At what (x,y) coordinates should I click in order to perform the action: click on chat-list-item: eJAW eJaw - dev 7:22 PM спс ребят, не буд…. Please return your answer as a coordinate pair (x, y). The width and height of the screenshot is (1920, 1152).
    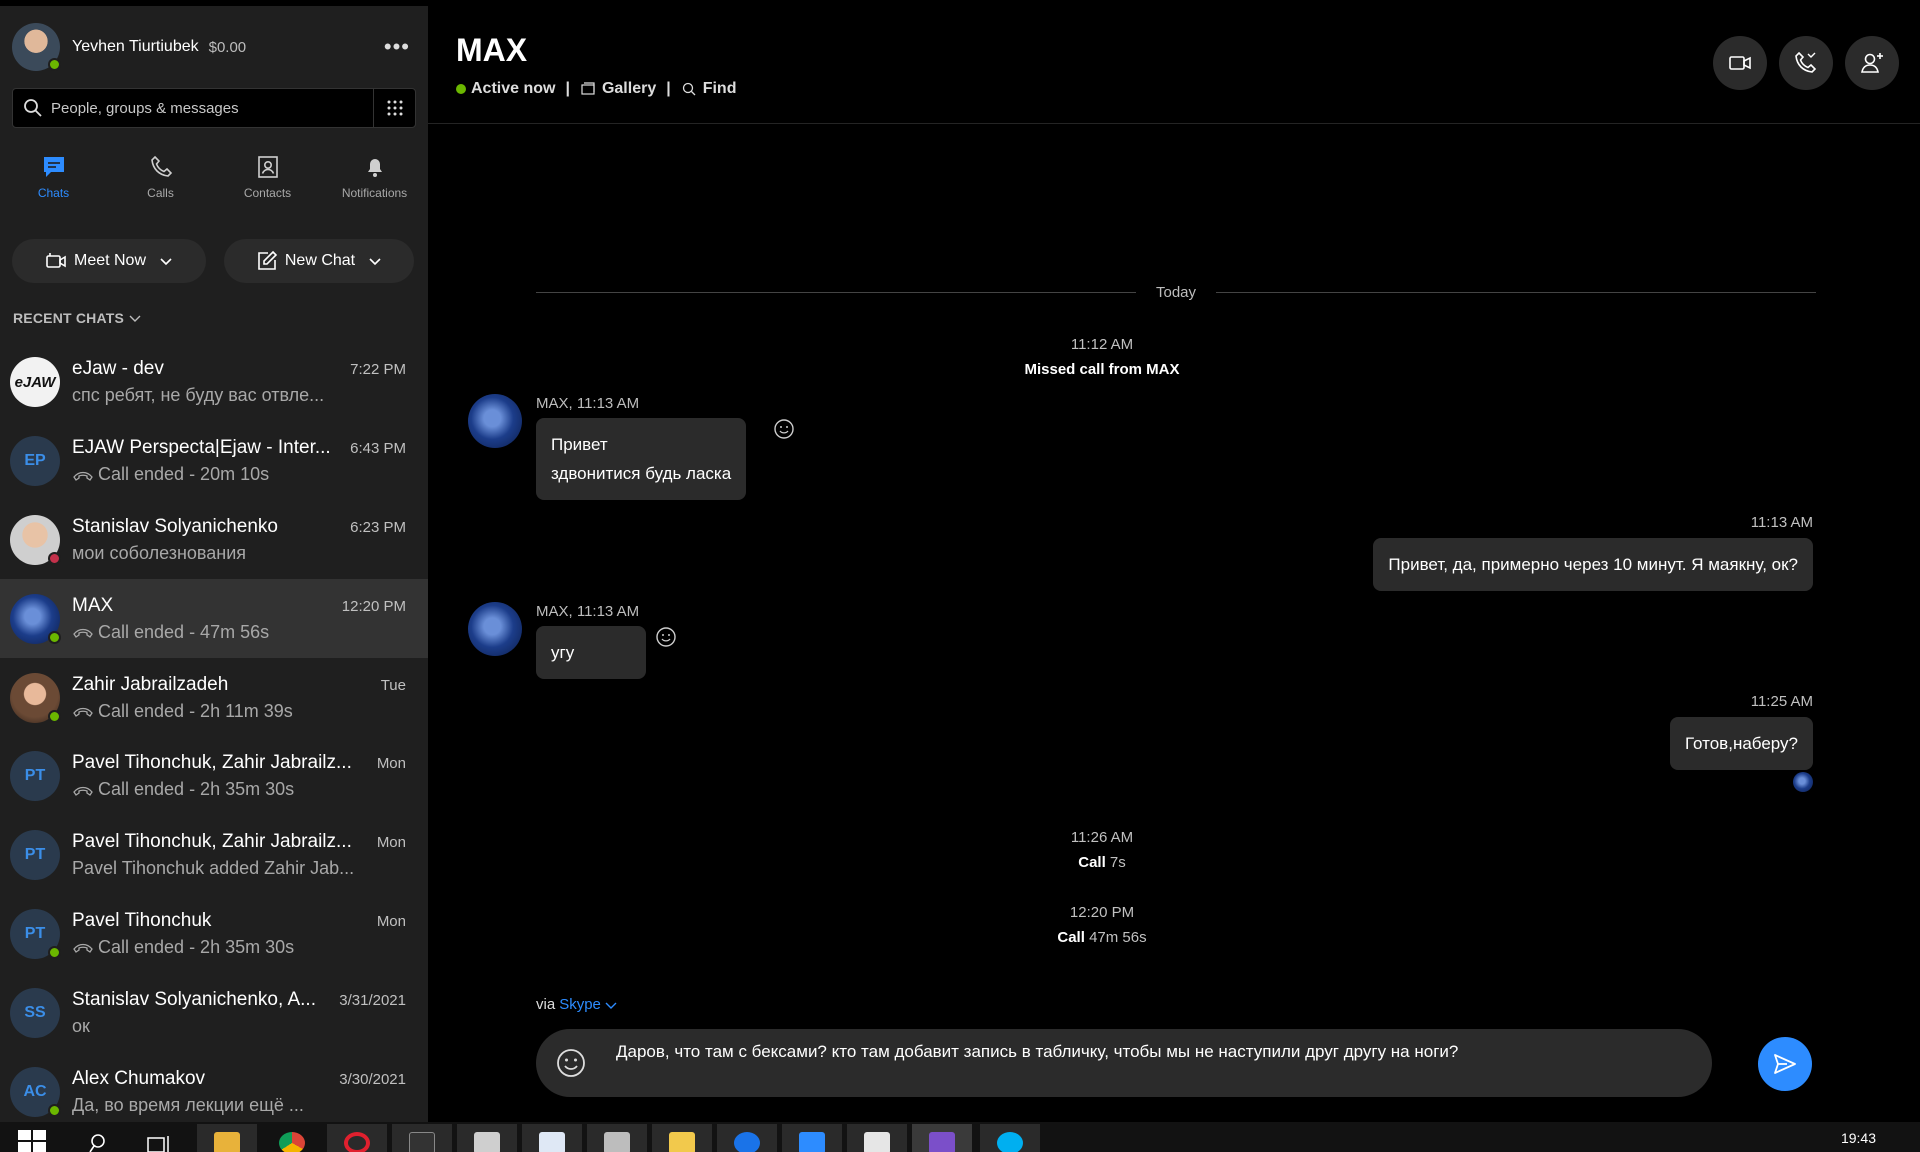
    Looking at the image, I should click on (214, 382).